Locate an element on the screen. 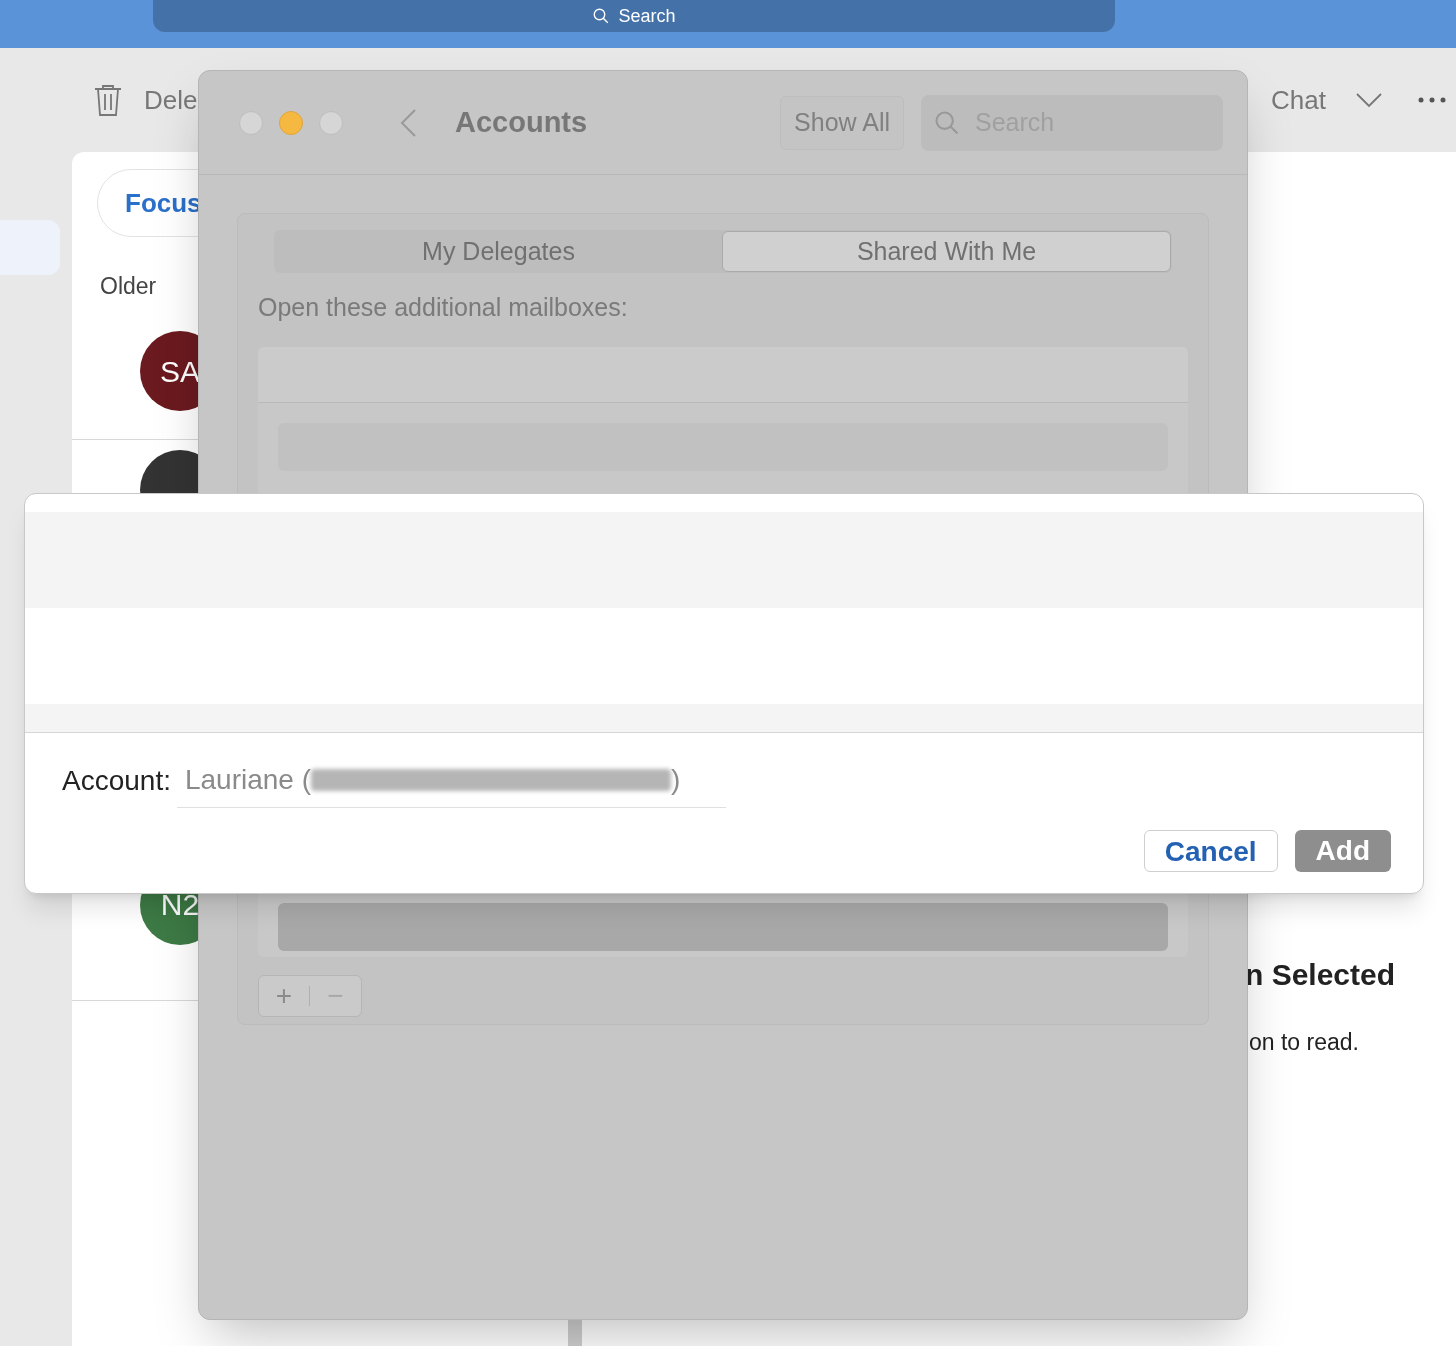 The width and height of the screenshot is (1456, 1346). back-icon is located at coordinates (408, 122).